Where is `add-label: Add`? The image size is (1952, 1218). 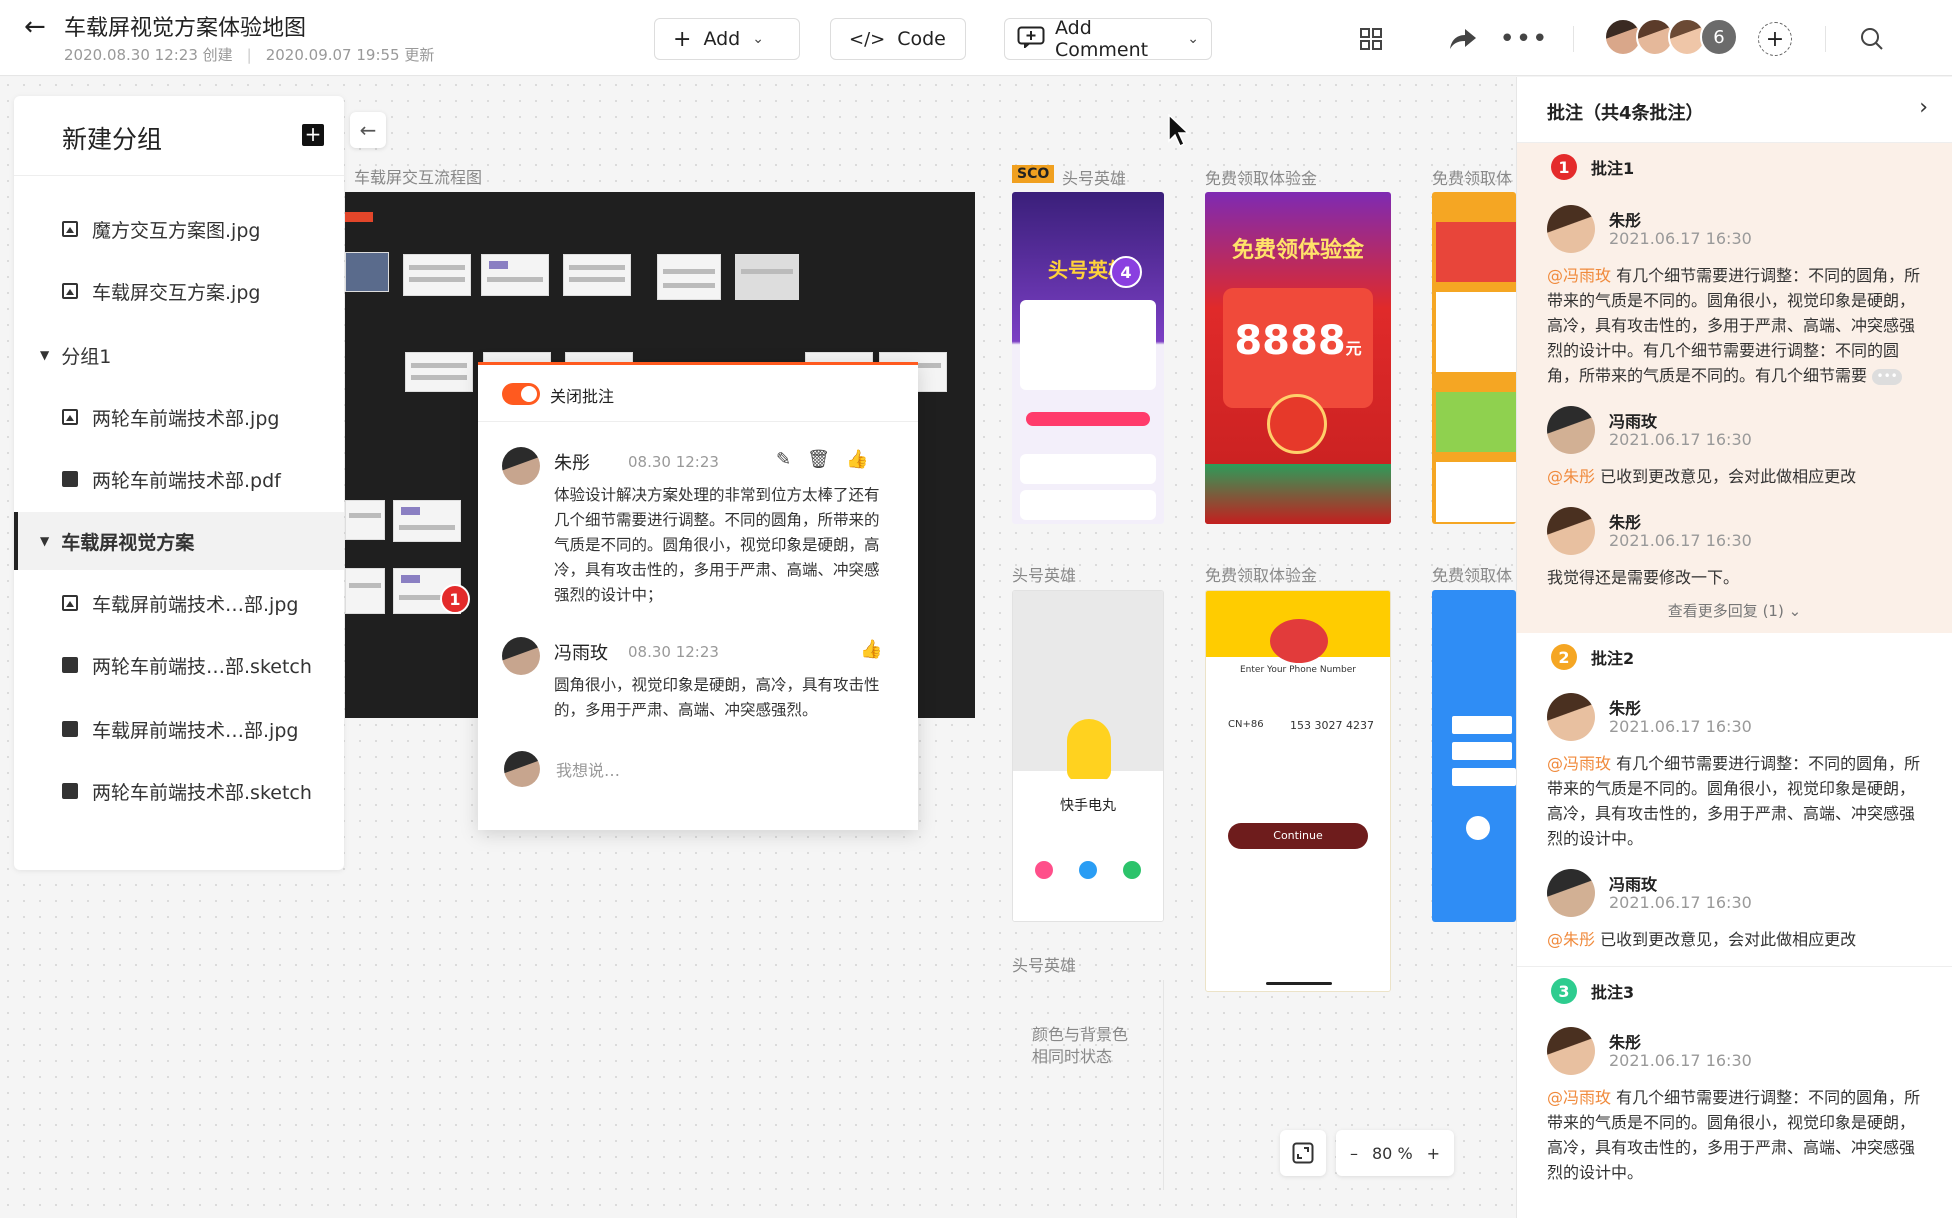 add-label: Add is located at coordinates (722, 39).